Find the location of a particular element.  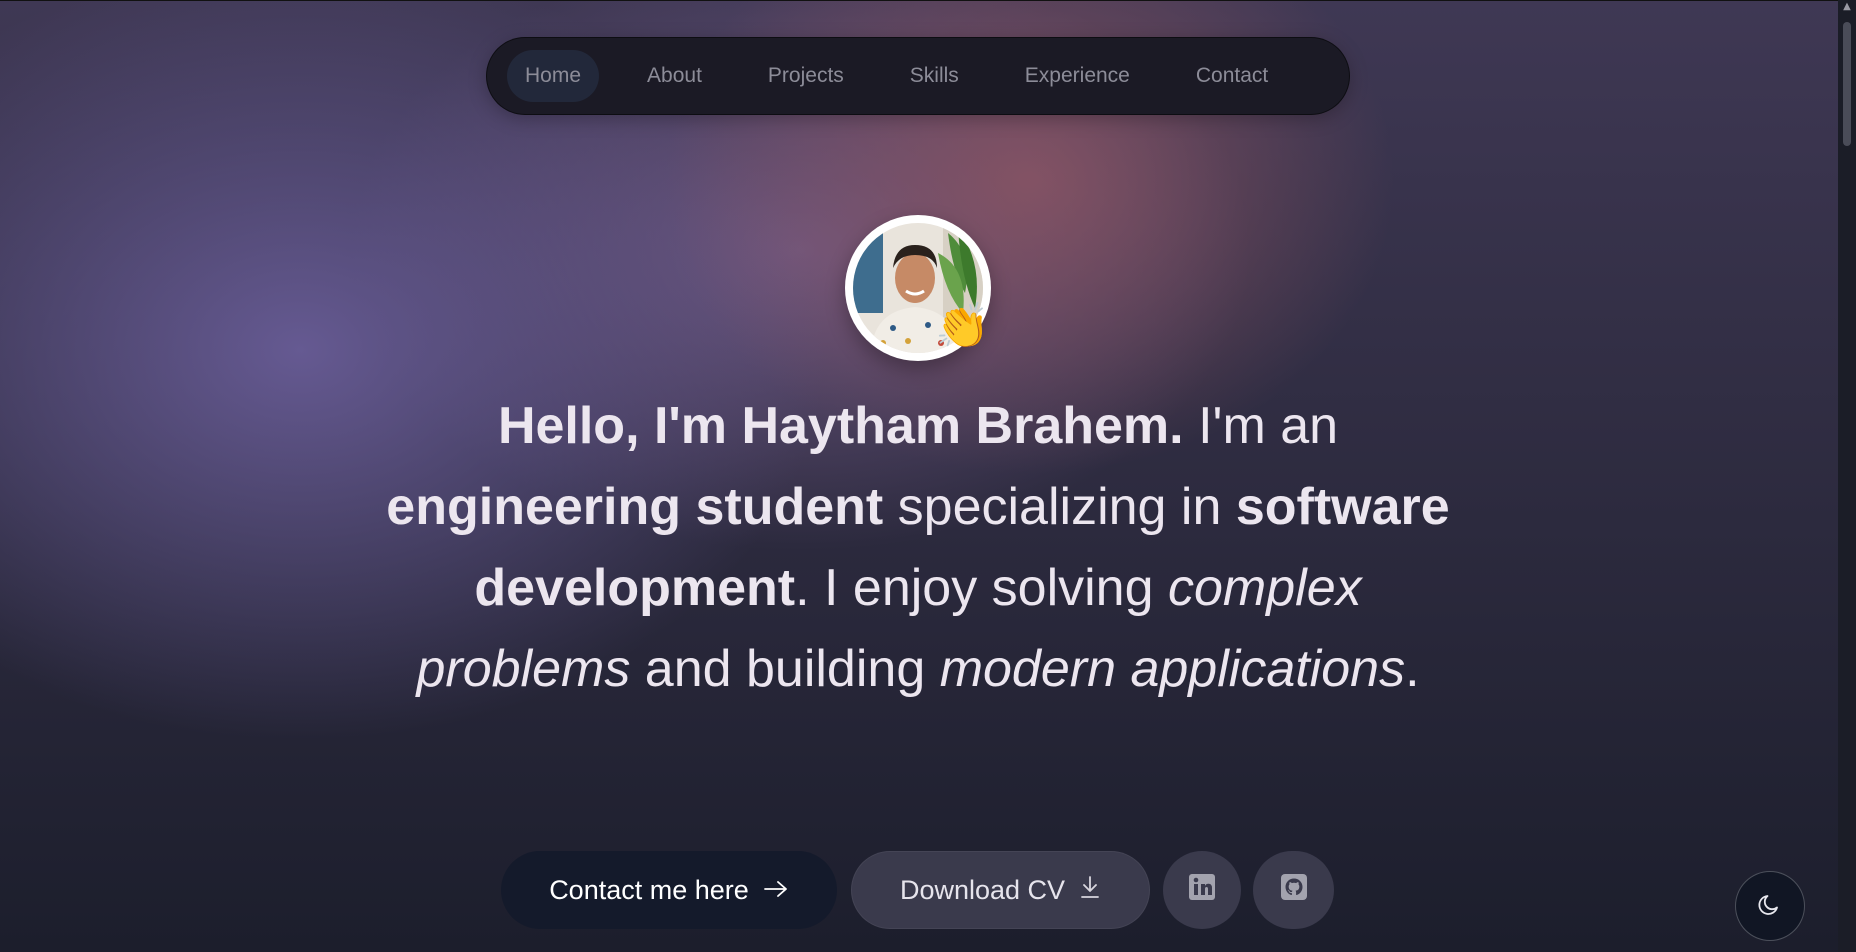

theme-toggle-button is located at coordinates (1770, 906).